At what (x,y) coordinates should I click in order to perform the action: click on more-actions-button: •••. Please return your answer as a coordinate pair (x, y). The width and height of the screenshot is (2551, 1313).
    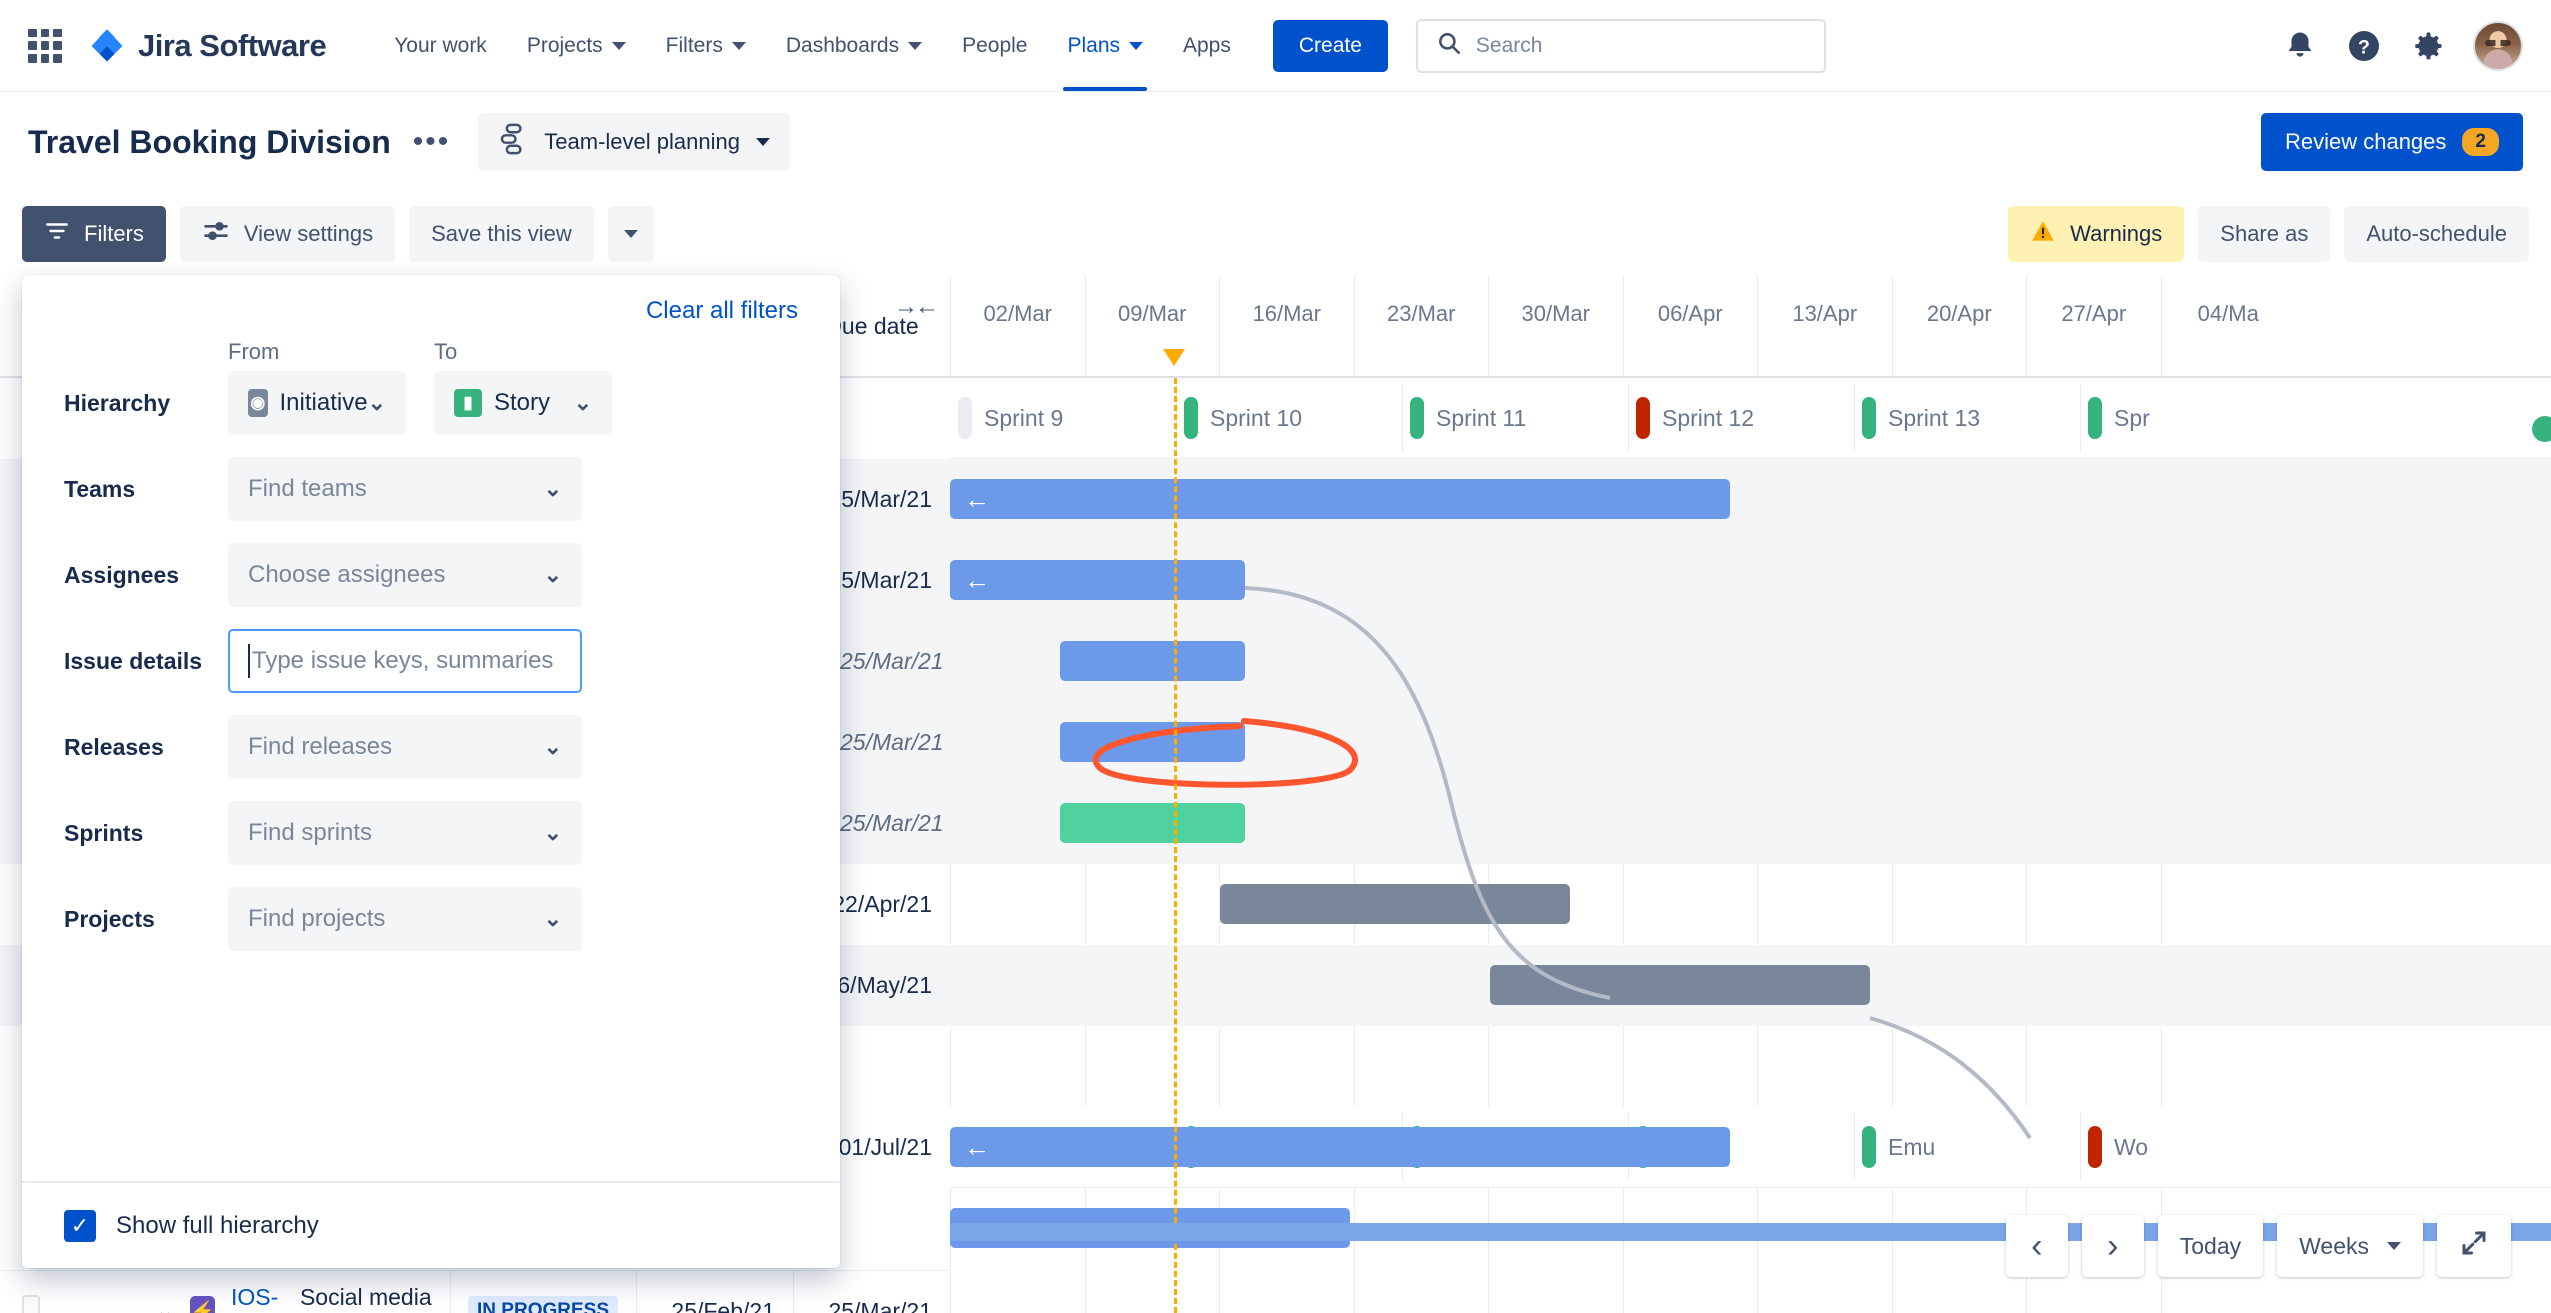
    Looking at the image, I should click on (432, 142).